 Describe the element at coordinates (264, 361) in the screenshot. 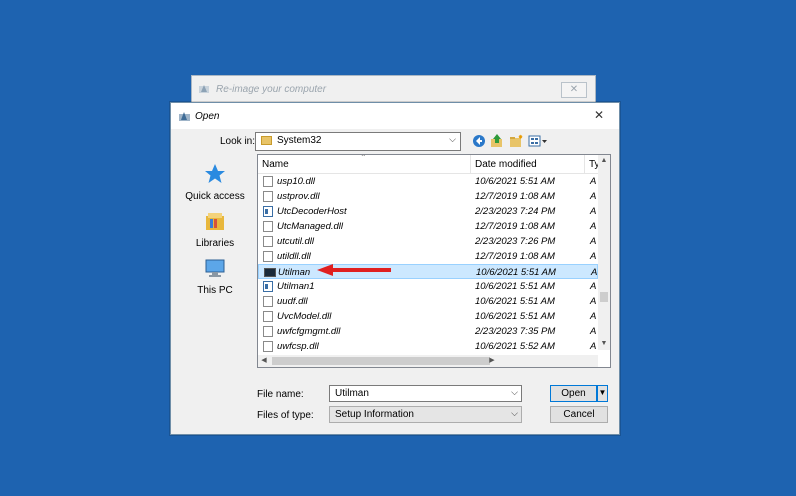

I see `scroll-left-icon: ◀` at that location.